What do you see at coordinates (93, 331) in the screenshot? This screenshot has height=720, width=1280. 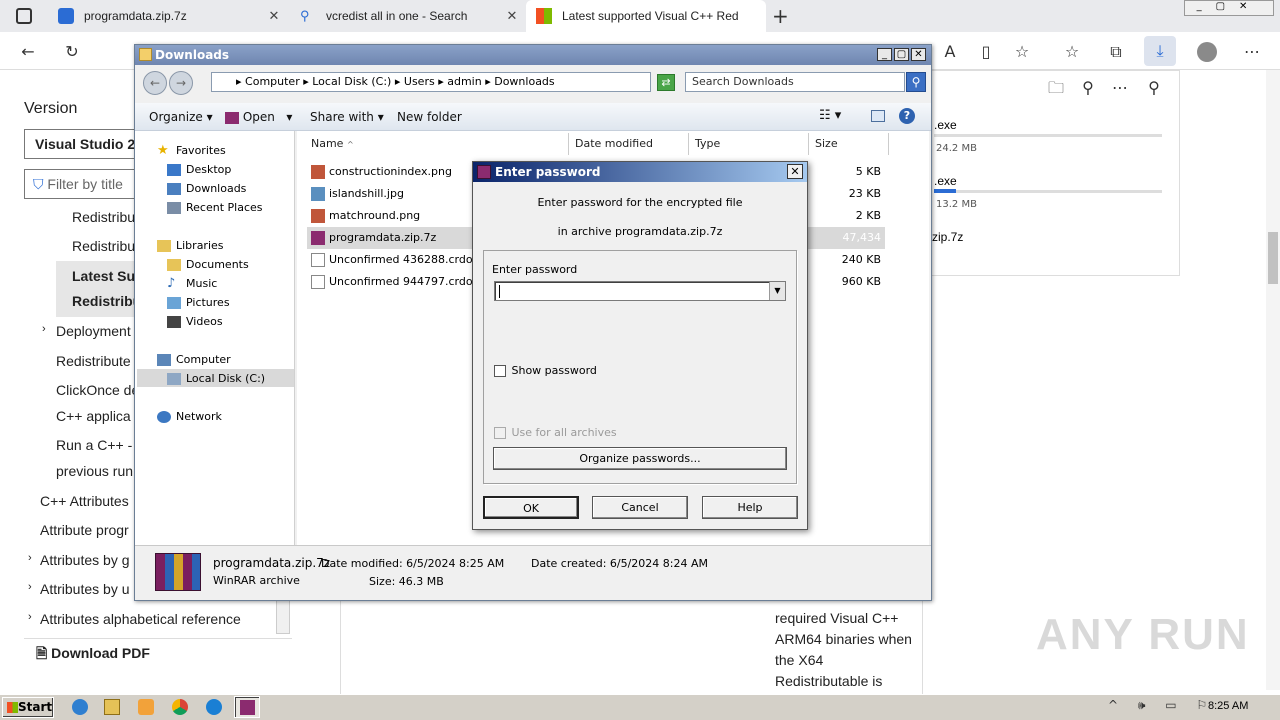 I see `nav-item: Deployment` at bounding box center [93, 331].